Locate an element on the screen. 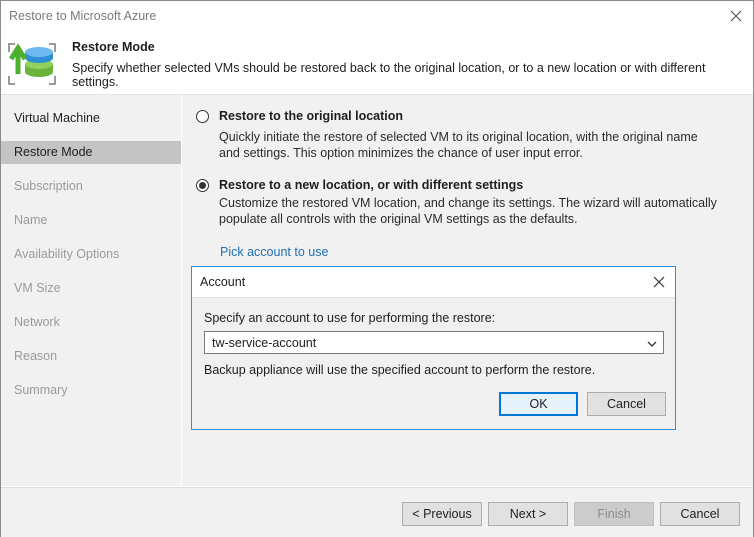  dialog-cancel-button: Cancel is located at coordinates (626, 404).